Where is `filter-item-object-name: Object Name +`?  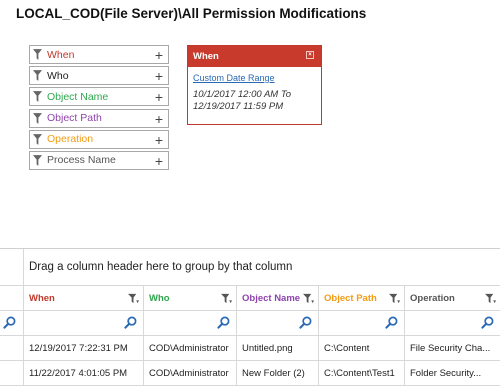 filter-item-object-name: Object Name + is located at coordinates (99, 97).